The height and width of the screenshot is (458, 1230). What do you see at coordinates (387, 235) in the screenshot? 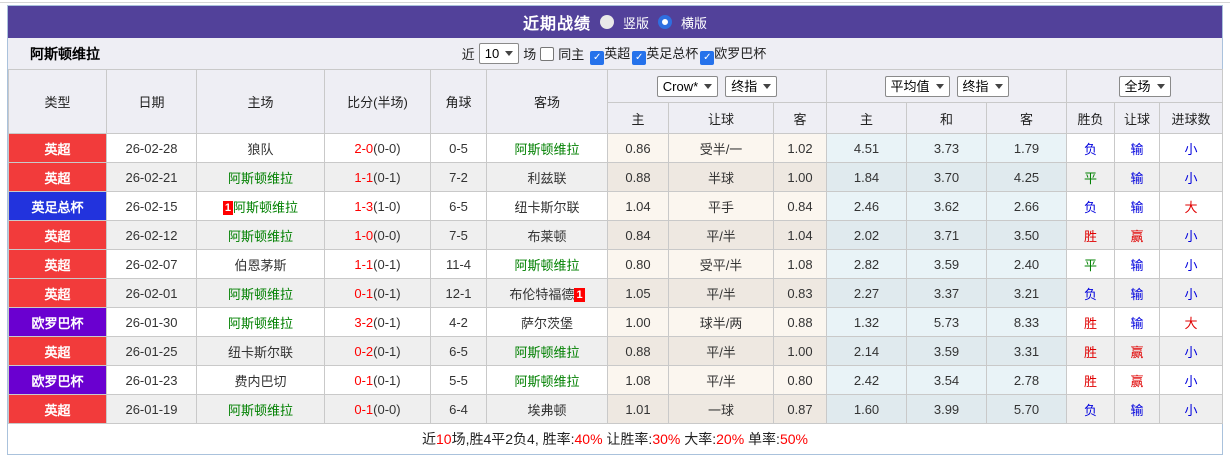
I see `halftime-score: (0-0)` at bounding box center [387, 235].